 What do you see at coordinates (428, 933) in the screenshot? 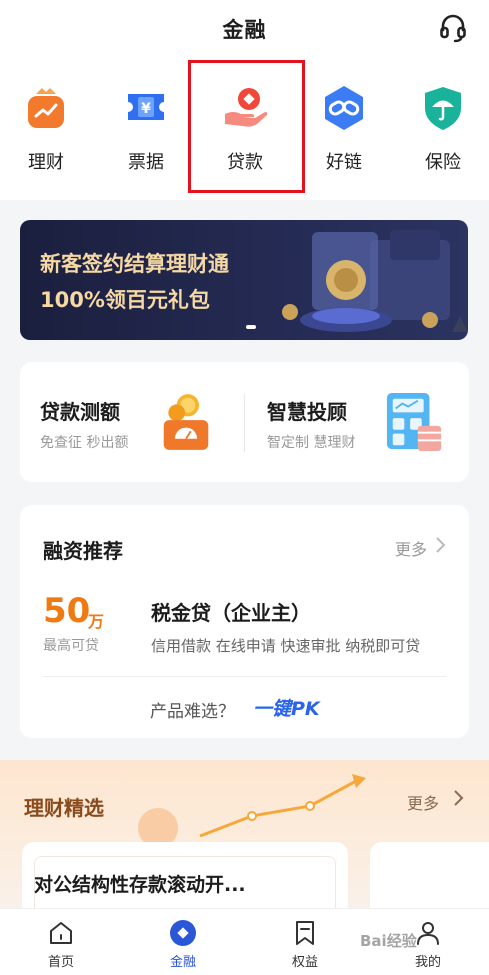
I see `profile-icon` at bounding box center [428, 933].